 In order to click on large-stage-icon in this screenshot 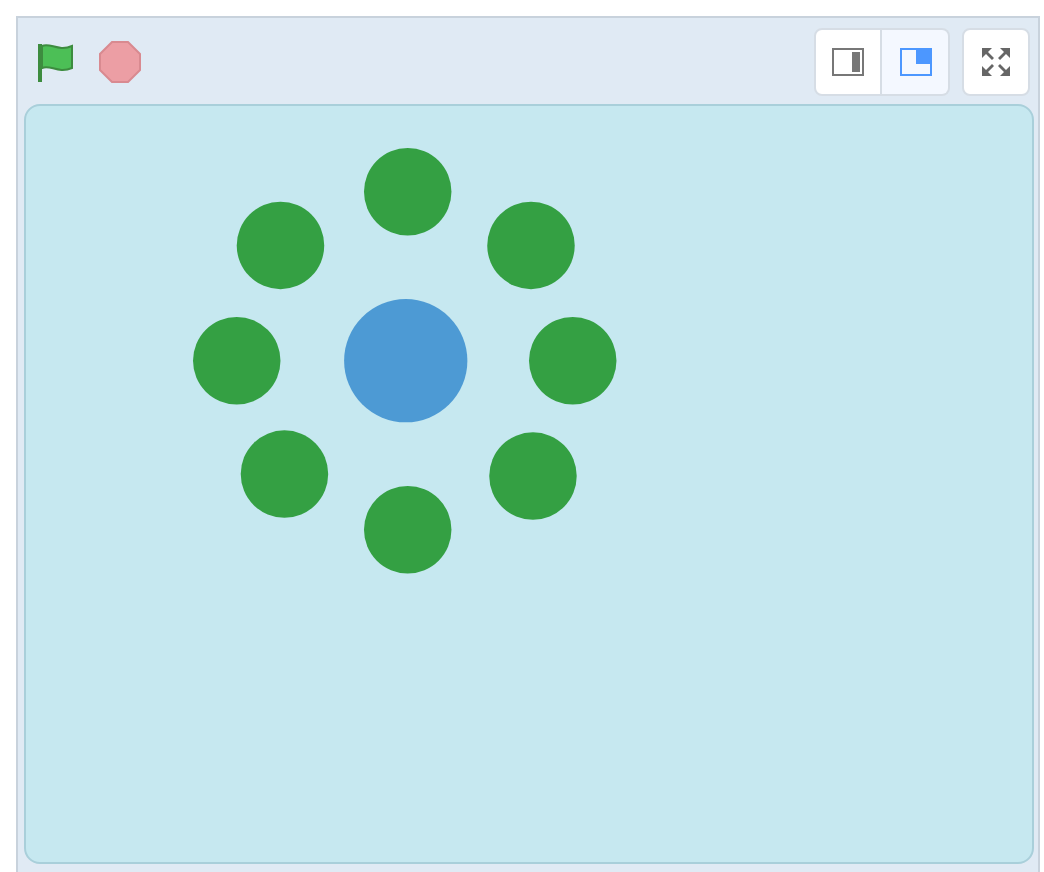, I will do `click(915, 61)`.